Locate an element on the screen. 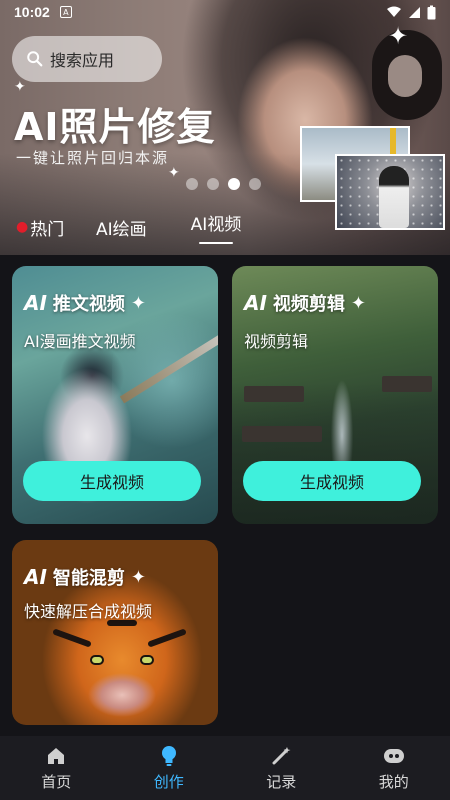 This screenshot has height=800, width=450. search-icon is located at coordinates (35, 59).